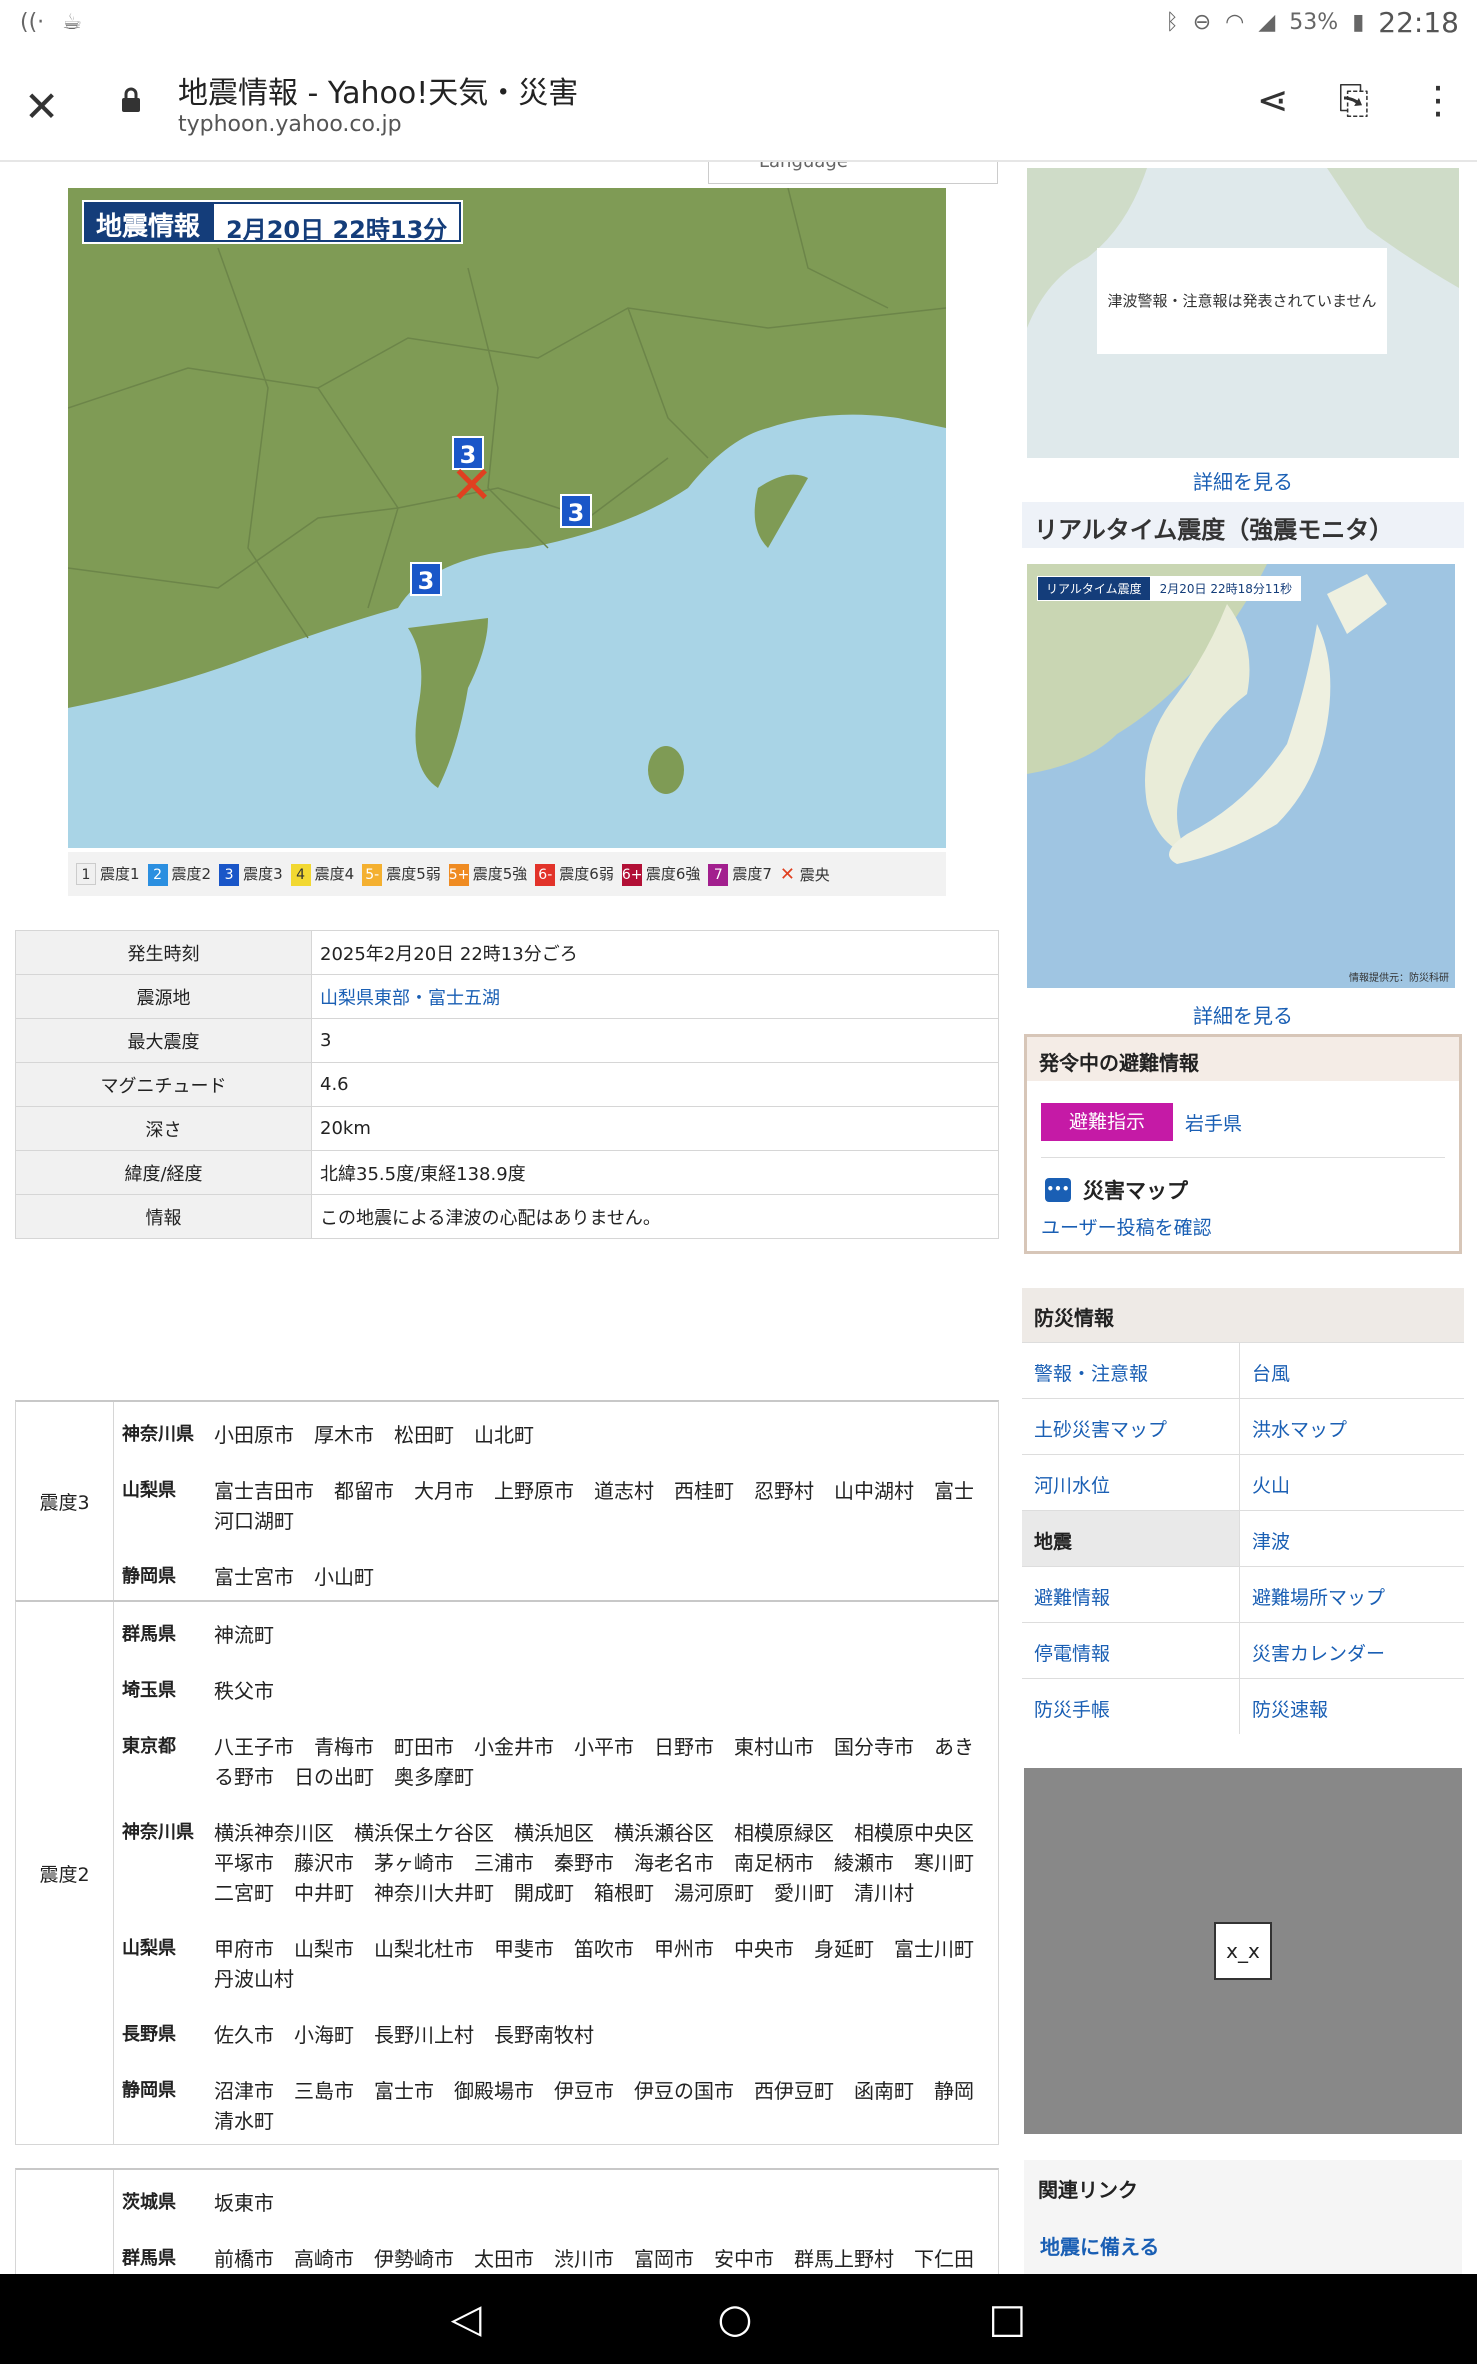 This screenshot has height=2364, width=1477. I want to click on back-icon: ◁, so click(466, 2319).